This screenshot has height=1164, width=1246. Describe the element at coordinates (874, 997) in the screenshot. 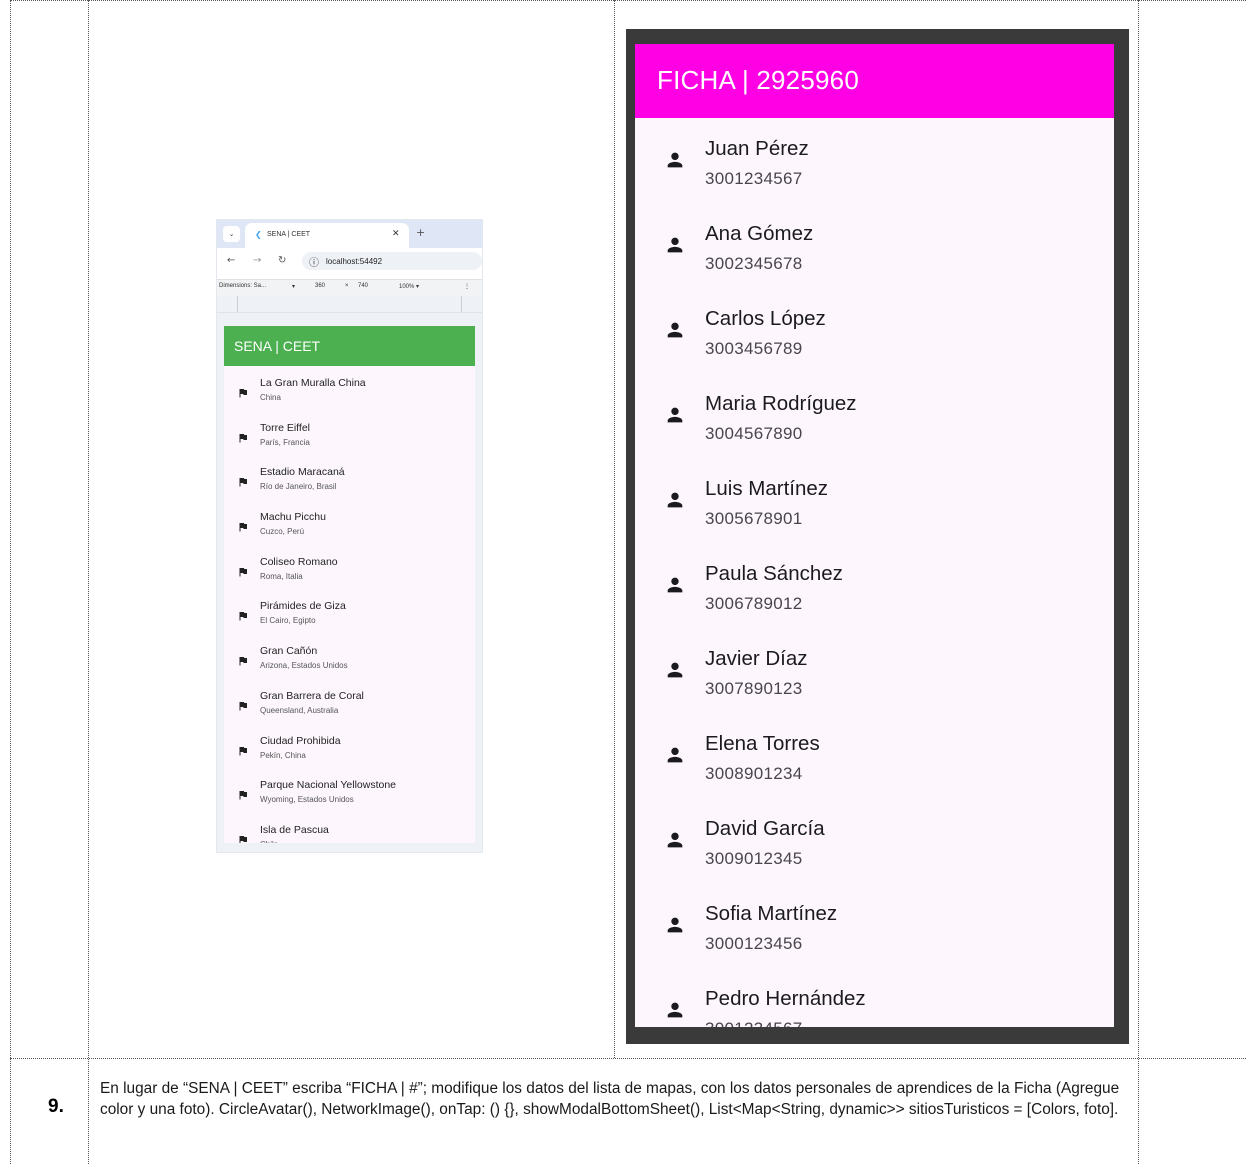

I see `list-item: Pedro Hernández 3001234567` at that location.